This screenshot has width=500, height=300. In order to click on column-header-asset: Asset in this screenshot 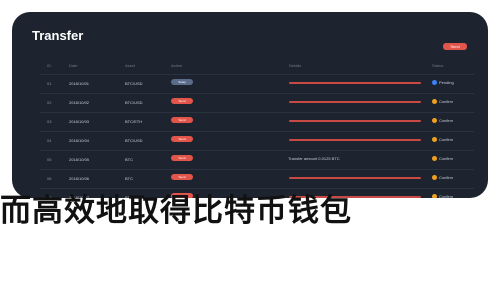, I will do `click(130, 65)`.